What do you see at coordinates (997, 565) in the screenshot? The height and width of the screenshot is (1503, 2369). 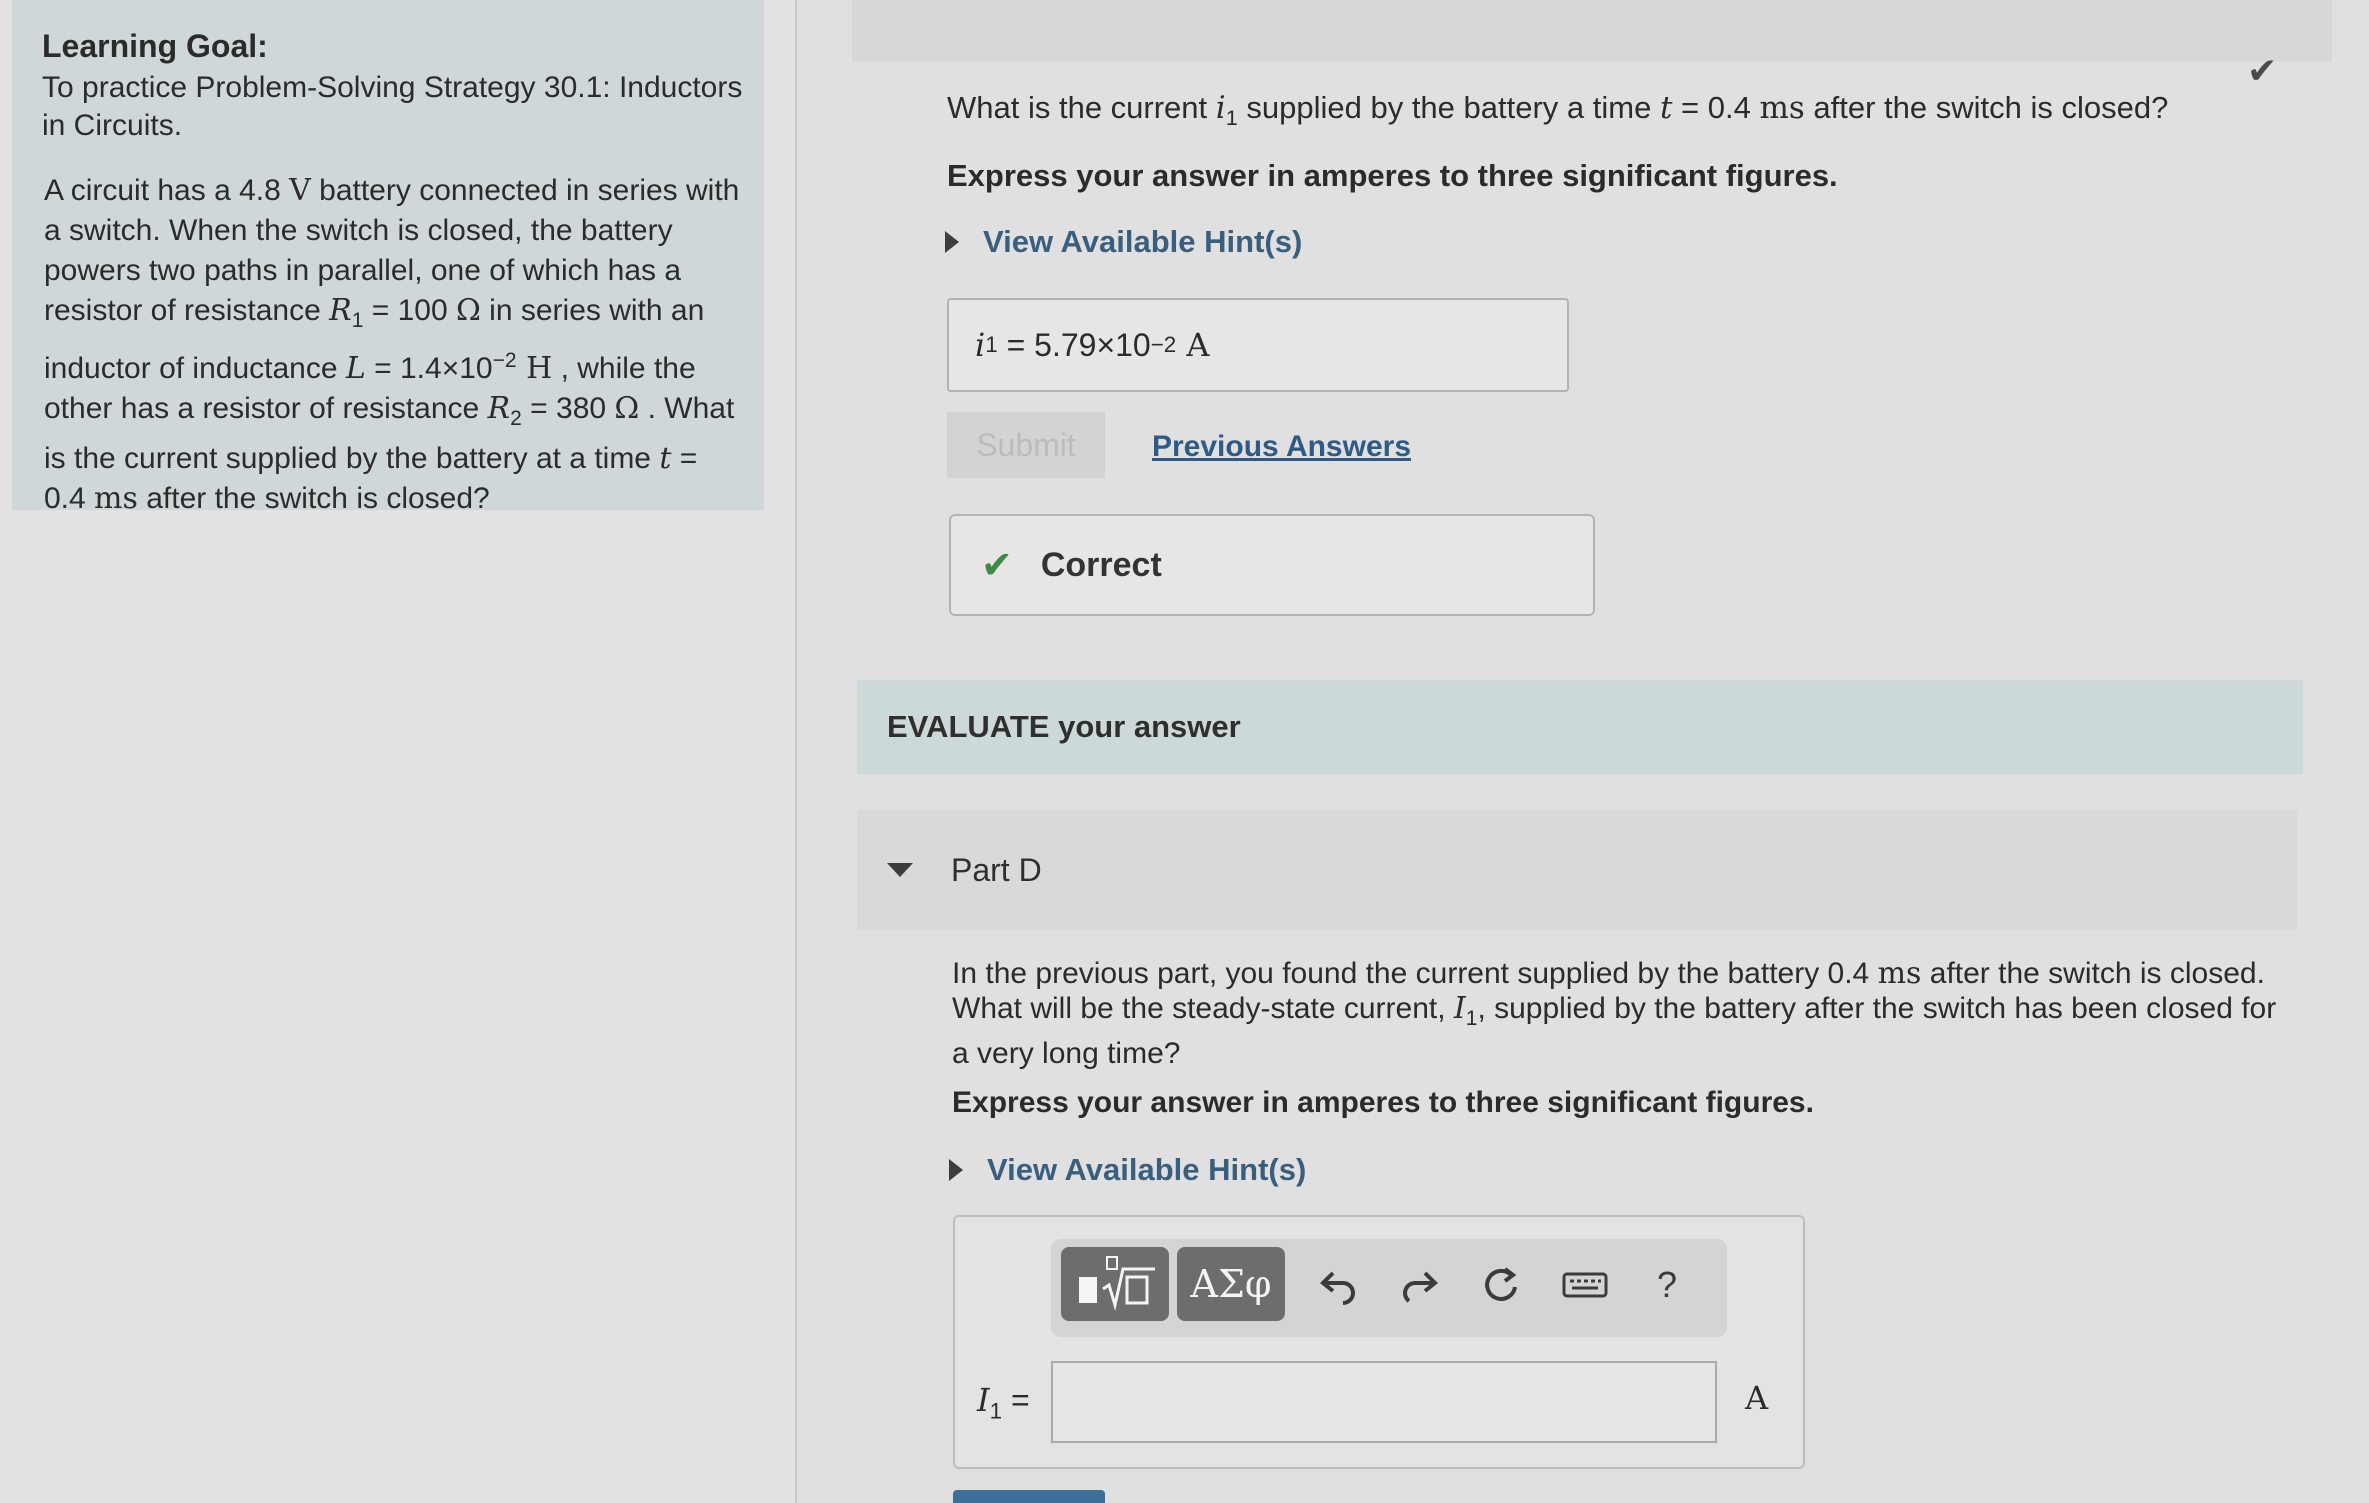 I see `checkmark-icon: ✔` at bounding box center [997, 565].